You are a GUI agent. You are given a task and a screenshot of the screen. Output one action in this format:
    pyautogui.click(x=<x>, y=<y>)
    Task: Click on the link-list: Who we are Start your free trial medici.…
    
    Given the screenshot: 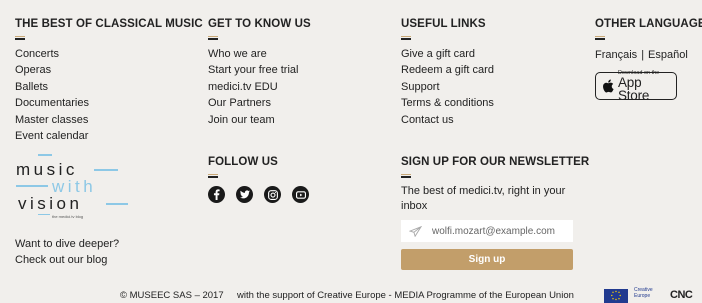 What is the action you would take?
    pyautogui.click(x=259, y=87)
    